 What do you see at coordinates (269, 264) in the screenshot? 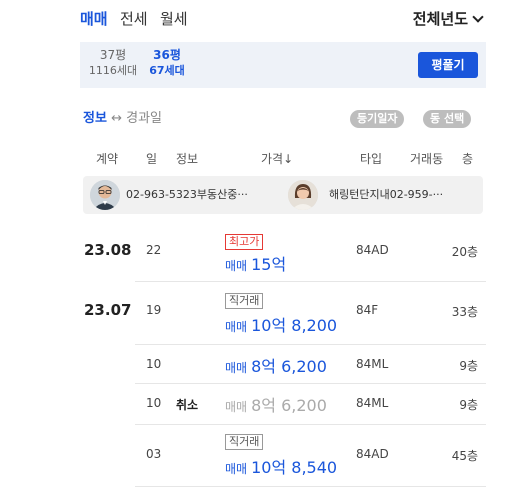
I see `price-amount: 15억` at bounding box center [269, 264].